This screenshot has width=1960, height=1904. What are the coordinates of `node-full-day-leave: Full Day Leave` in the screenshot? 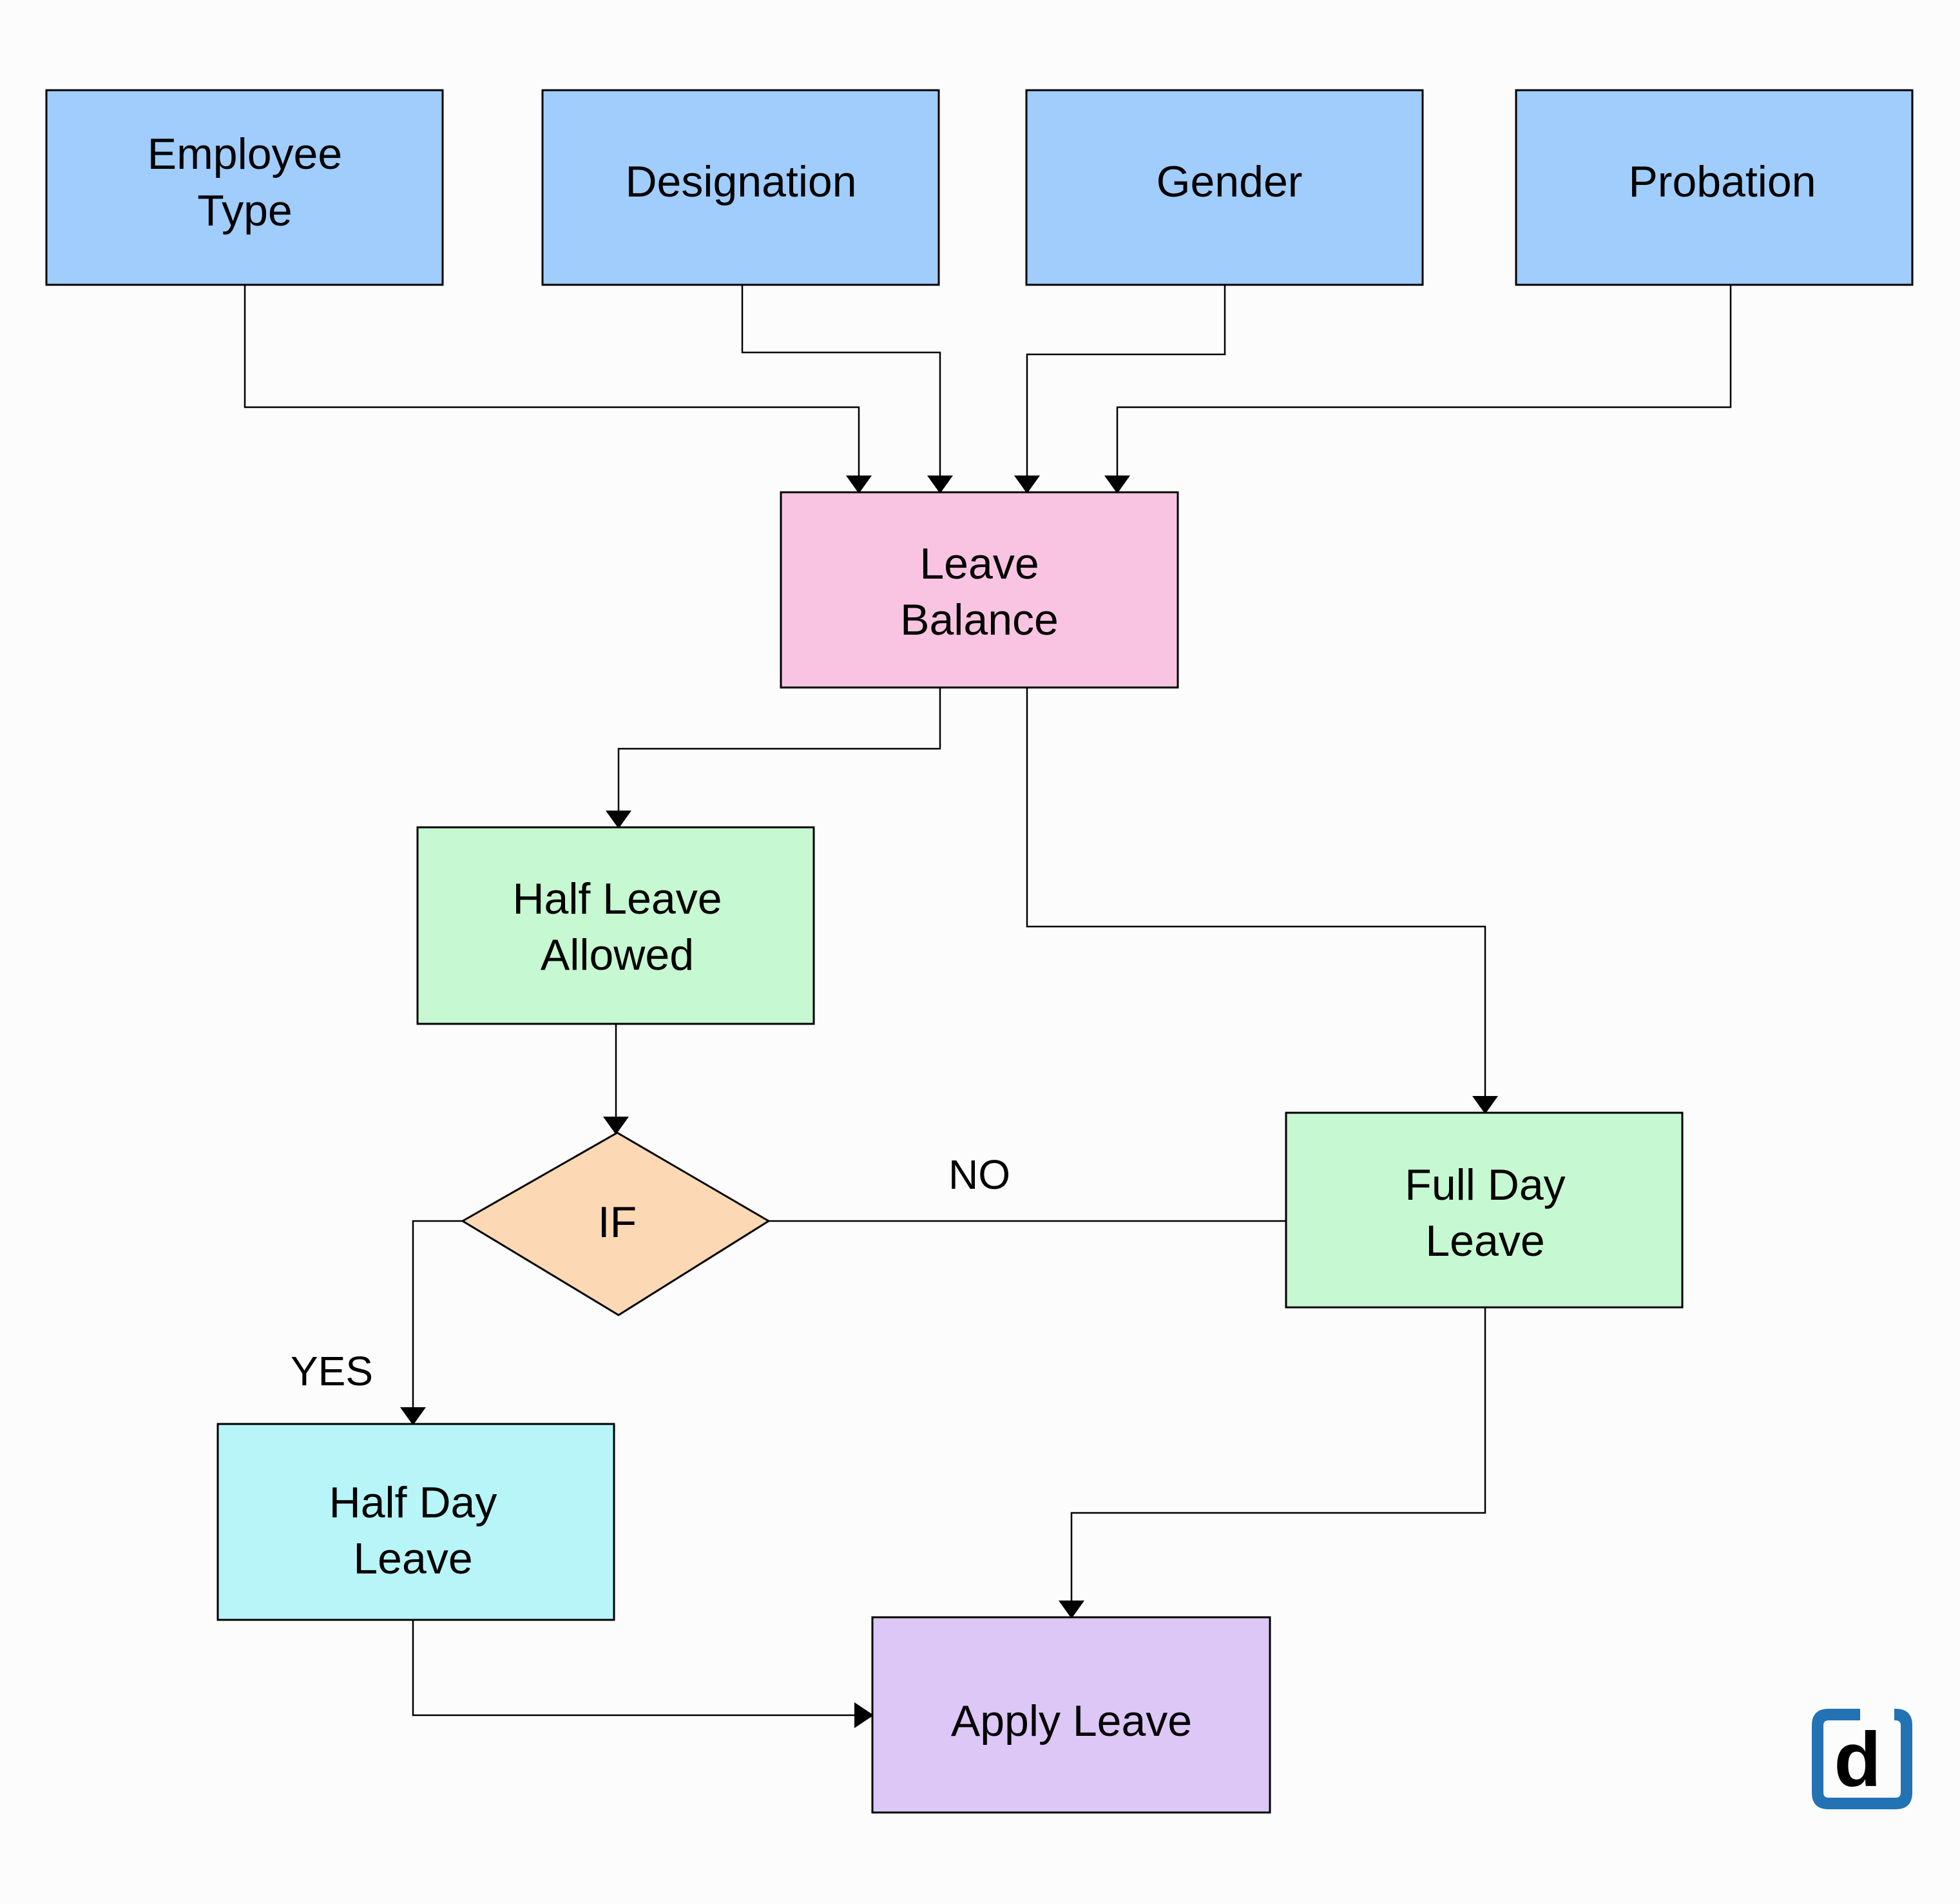 It's located at (1485, 1210).